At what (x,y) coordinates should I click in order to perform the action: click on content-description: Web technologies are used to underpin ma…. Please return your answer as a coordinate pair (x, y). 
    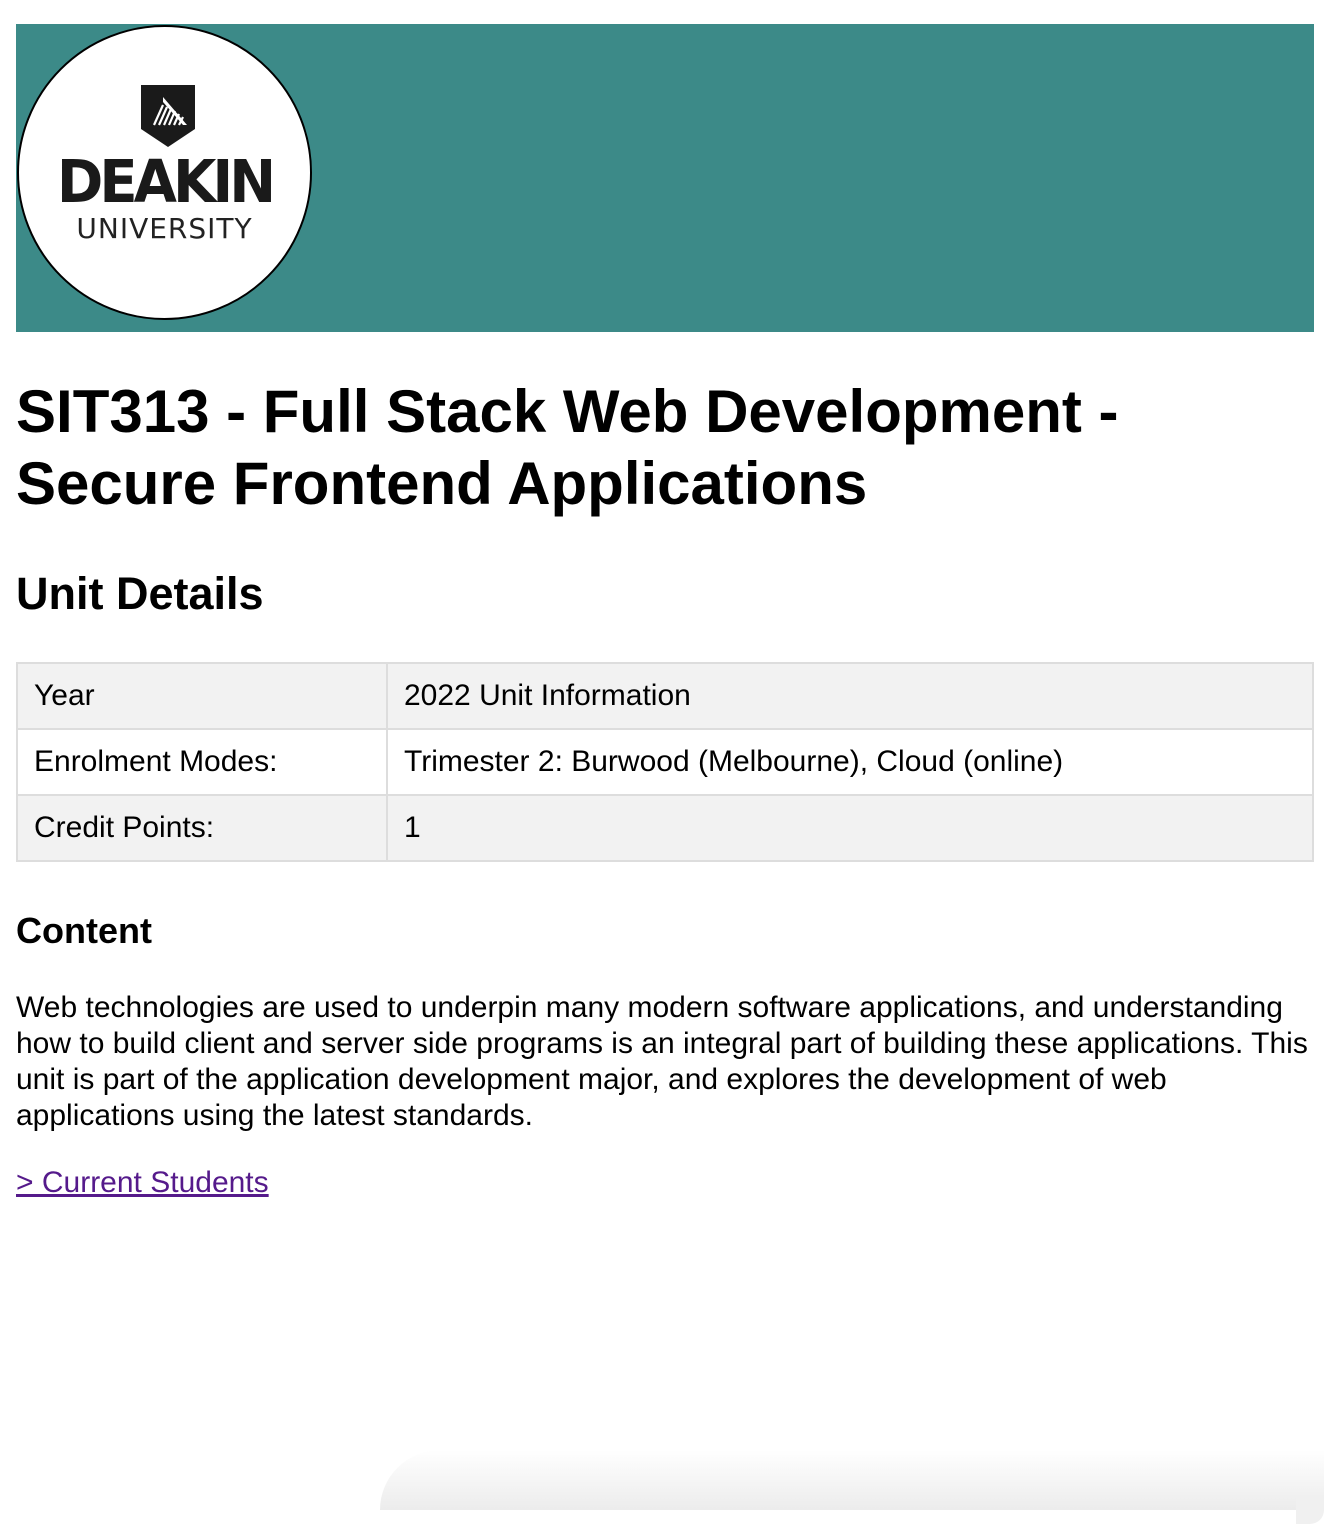
    Looking at the image, I should click on (662, 1061).